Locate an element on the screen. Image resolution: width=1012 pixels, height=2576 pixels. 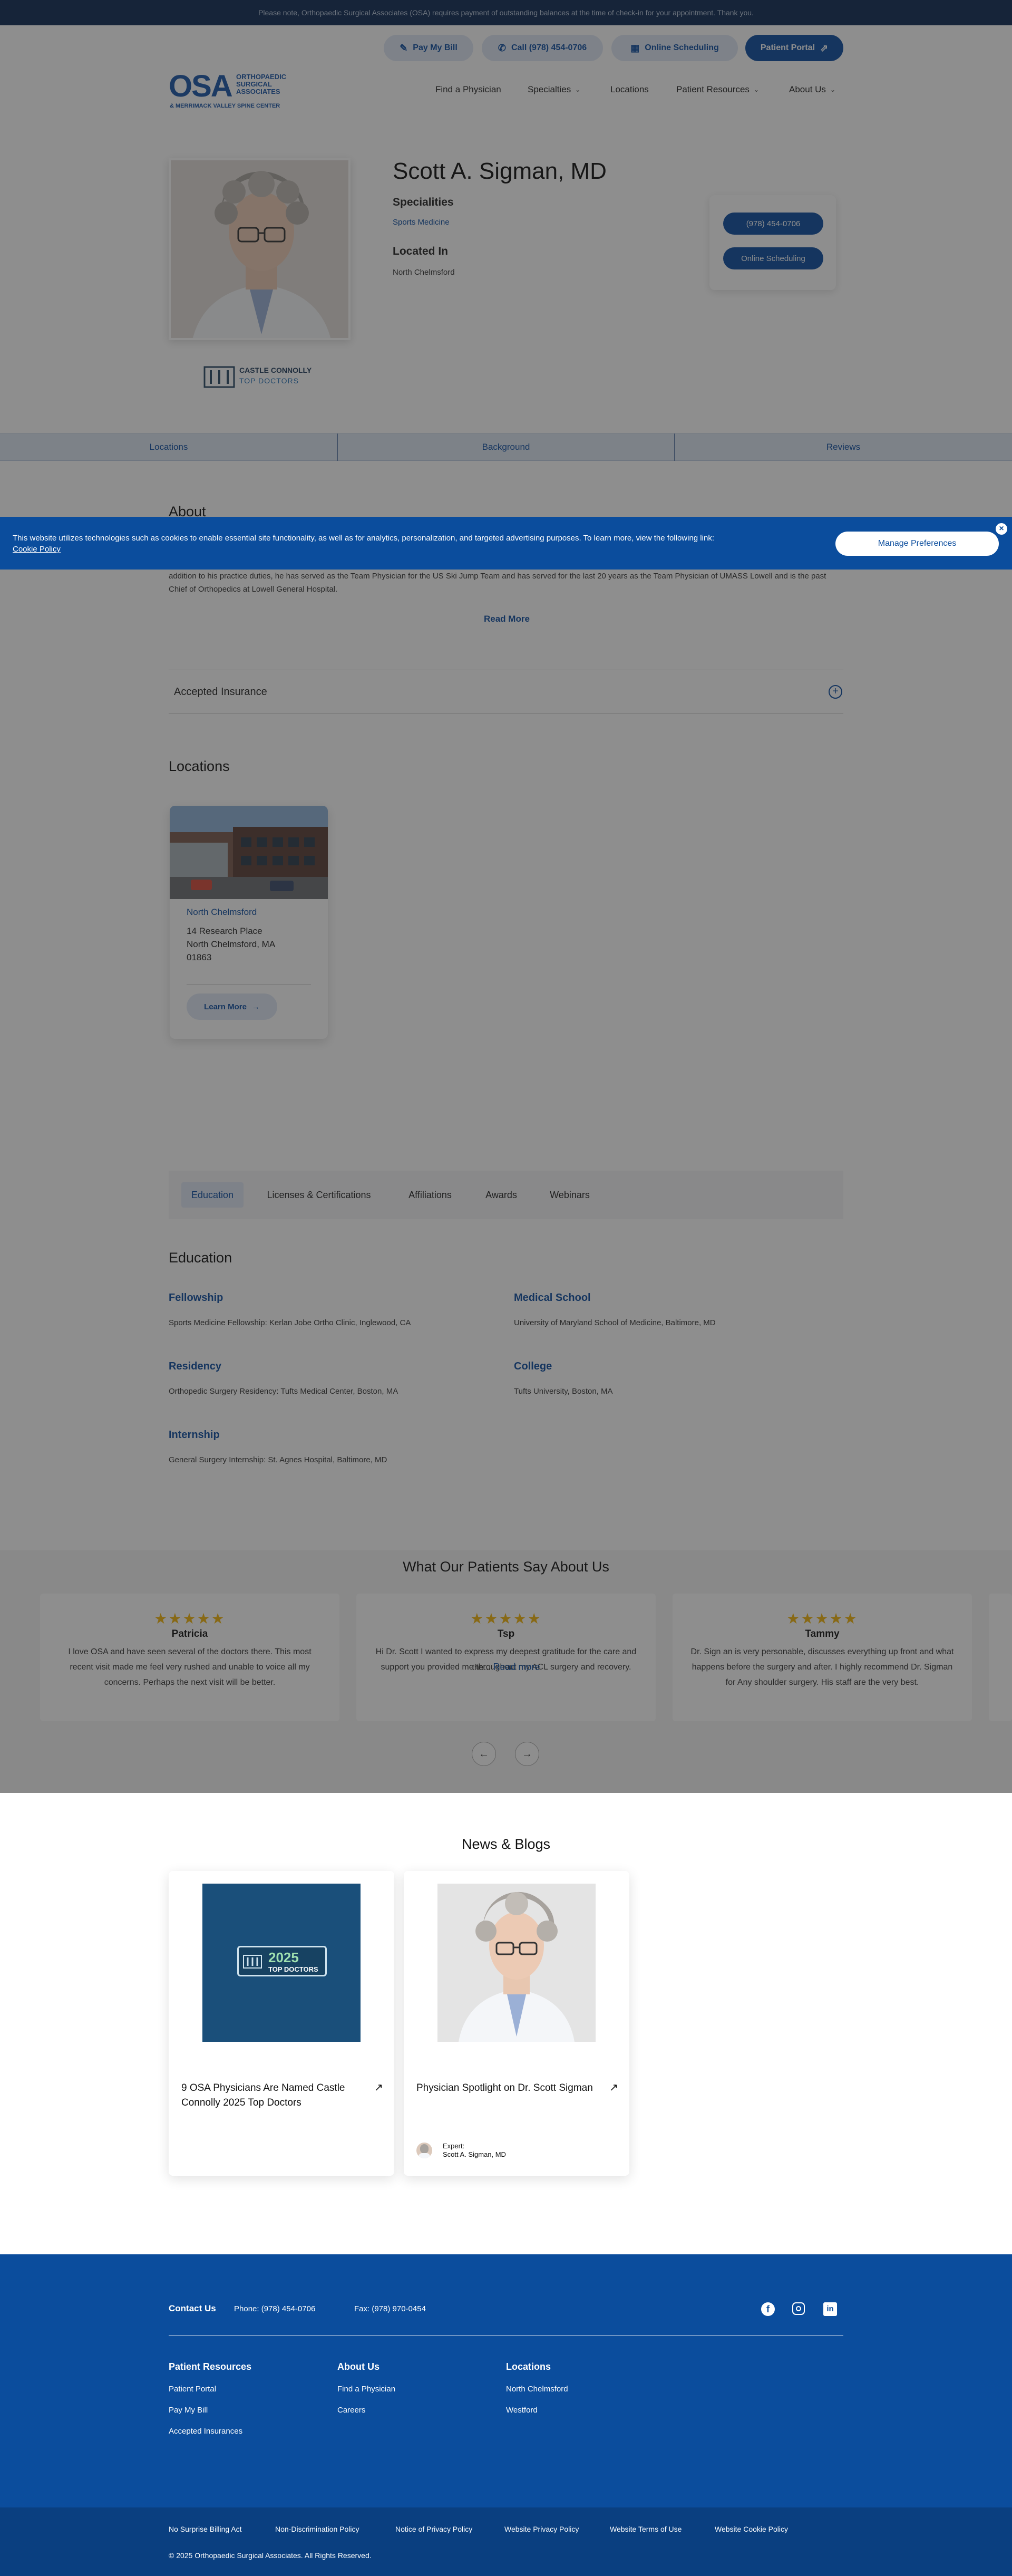
profile-cta-card is located at coordinates (772, 242).